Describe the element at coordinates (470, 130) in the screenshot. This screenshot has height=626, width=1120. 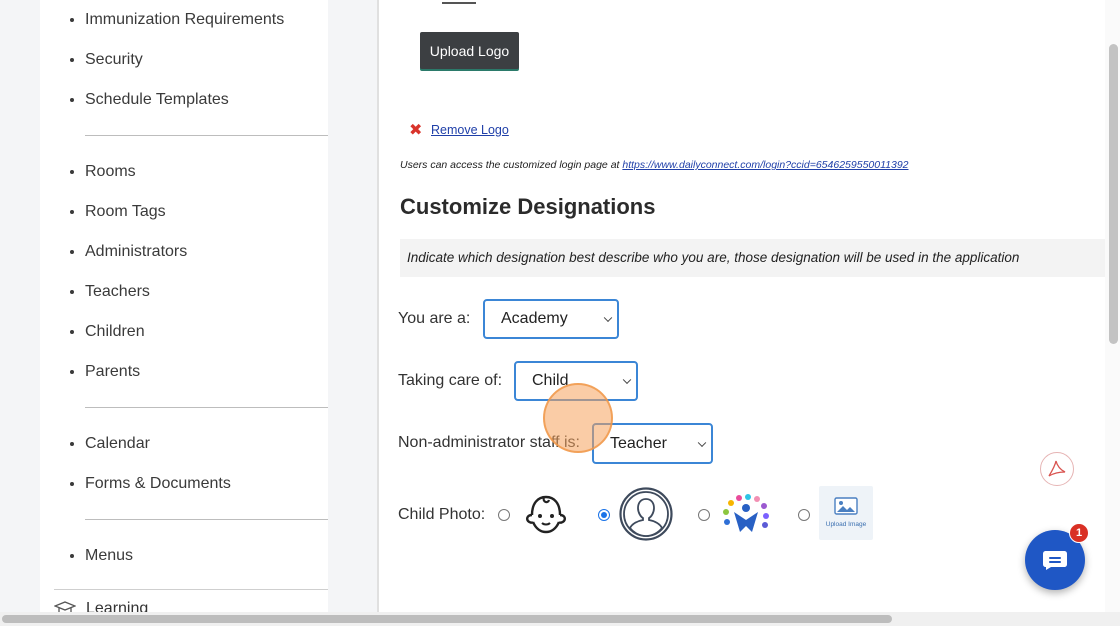
I see `remove-logo-link: Remove Logo` at that location.